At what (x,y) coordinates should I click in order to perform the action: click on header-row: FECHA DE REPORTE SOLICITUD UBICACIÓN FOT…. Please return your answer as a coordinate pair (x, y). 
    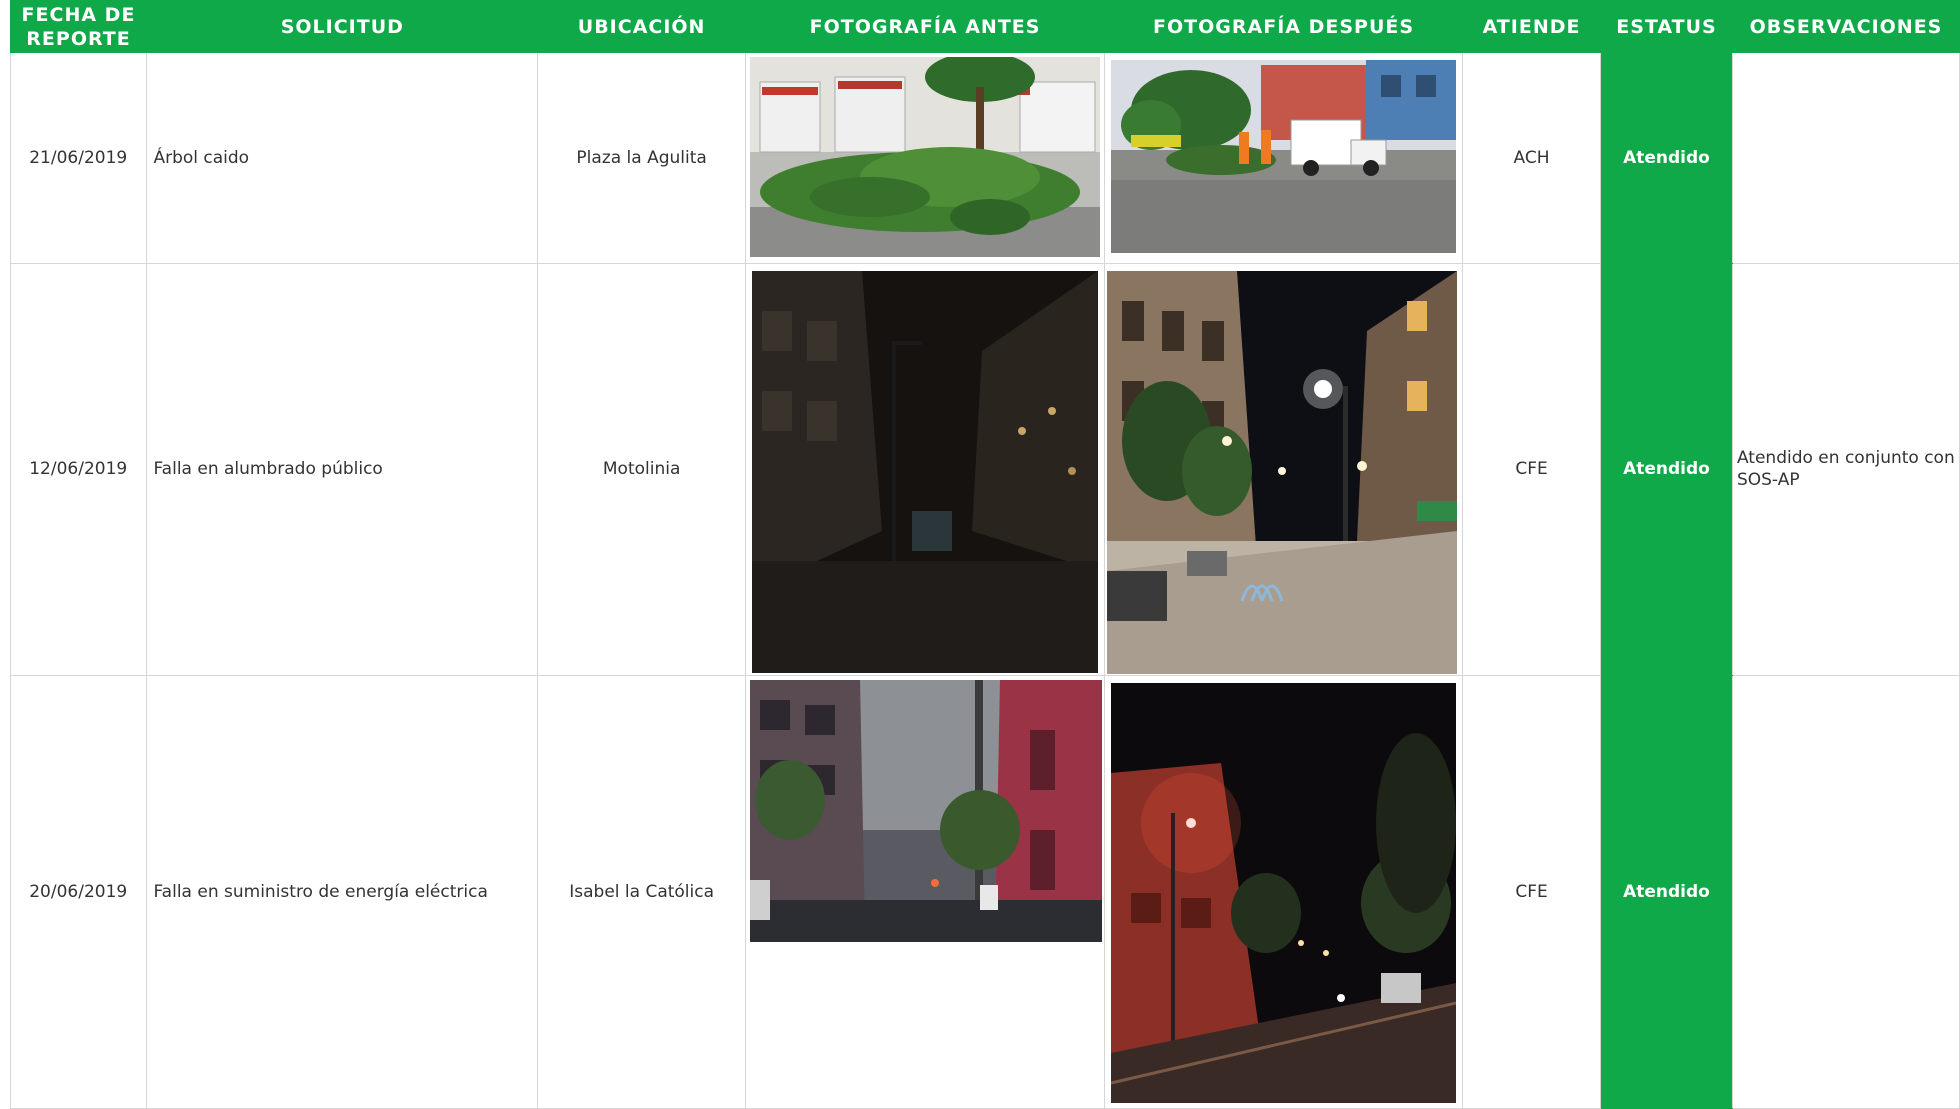
    Looking at the image, I should click on (985, 26).